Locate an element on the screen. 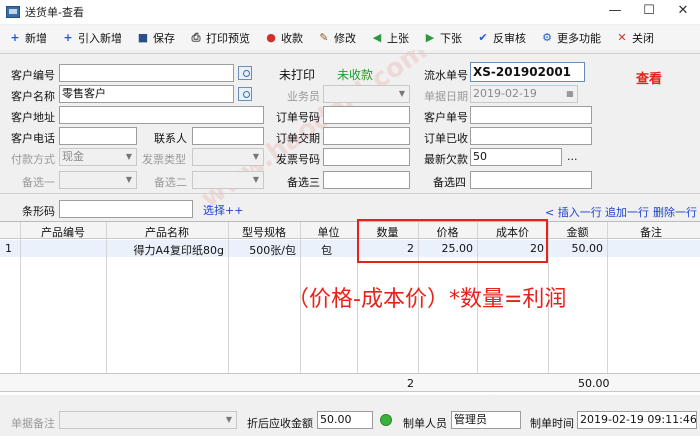 This screenshot has height=436, width=700. order-received-field is located at coordinates (531, 136).